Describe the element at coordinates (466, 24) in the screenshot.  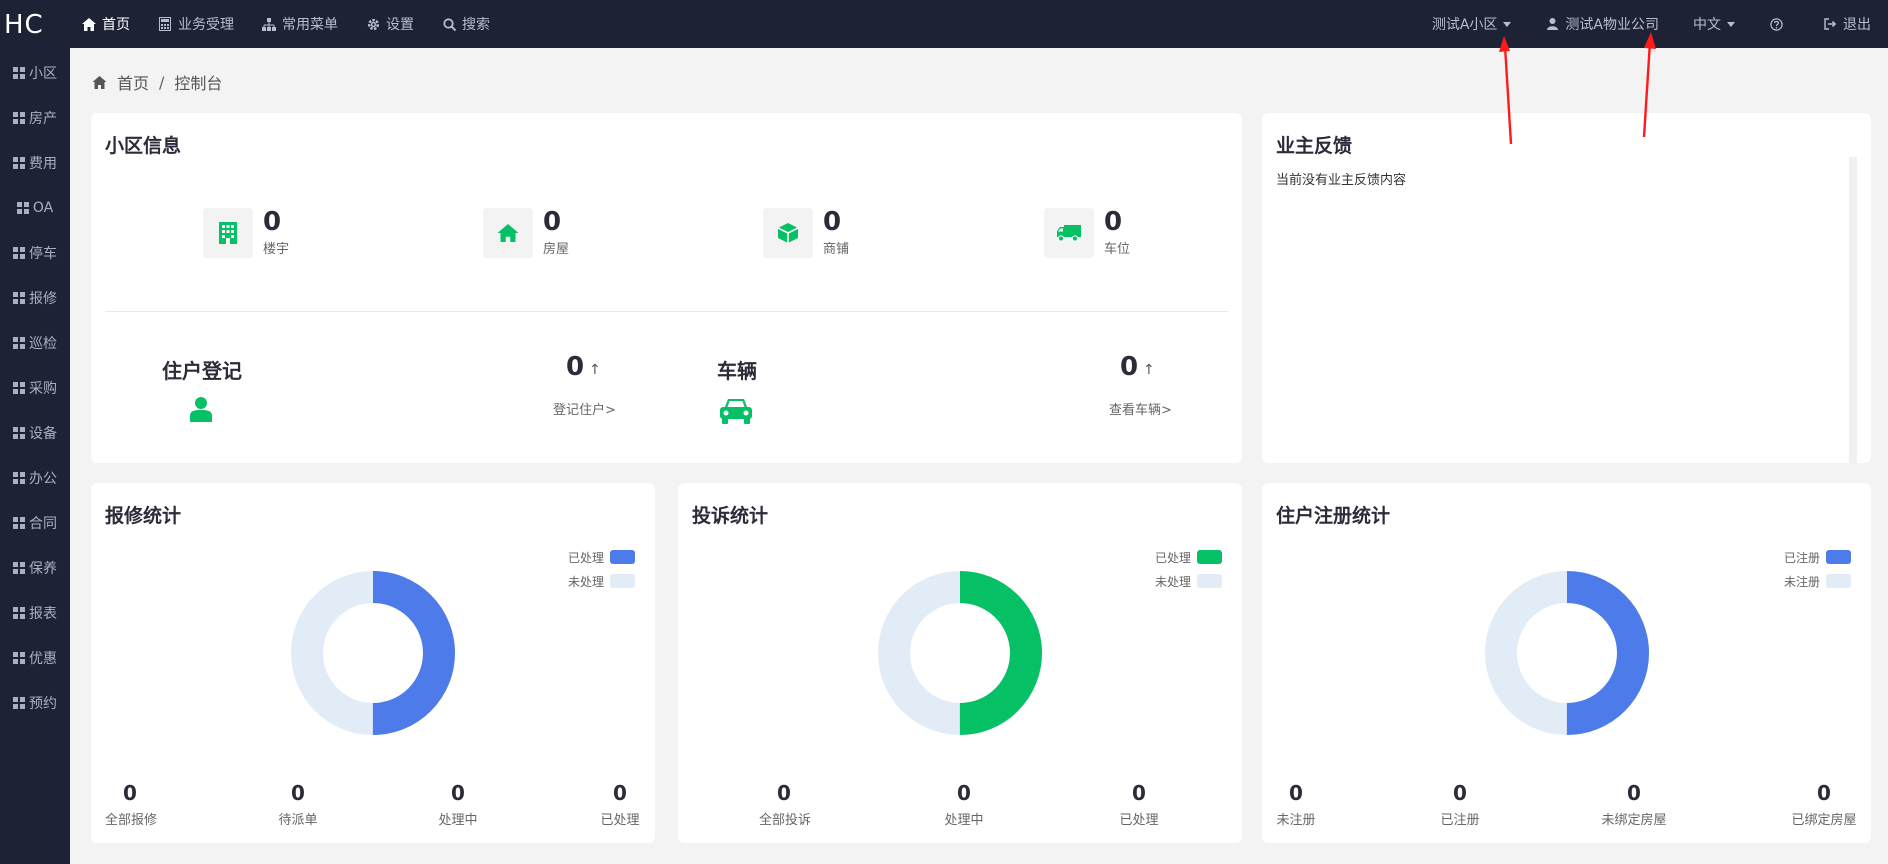
I see `nav-search: 搜索` at that location.